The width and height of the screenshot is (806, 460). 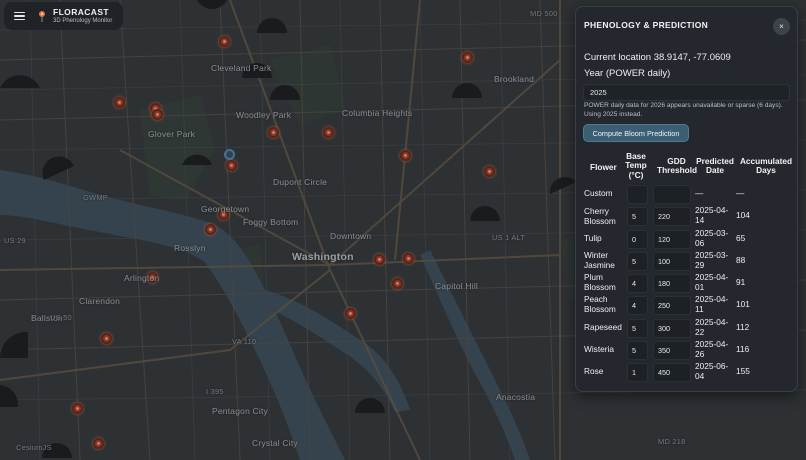 I want to click on map-label: US 50, so click(x=61, y=317).